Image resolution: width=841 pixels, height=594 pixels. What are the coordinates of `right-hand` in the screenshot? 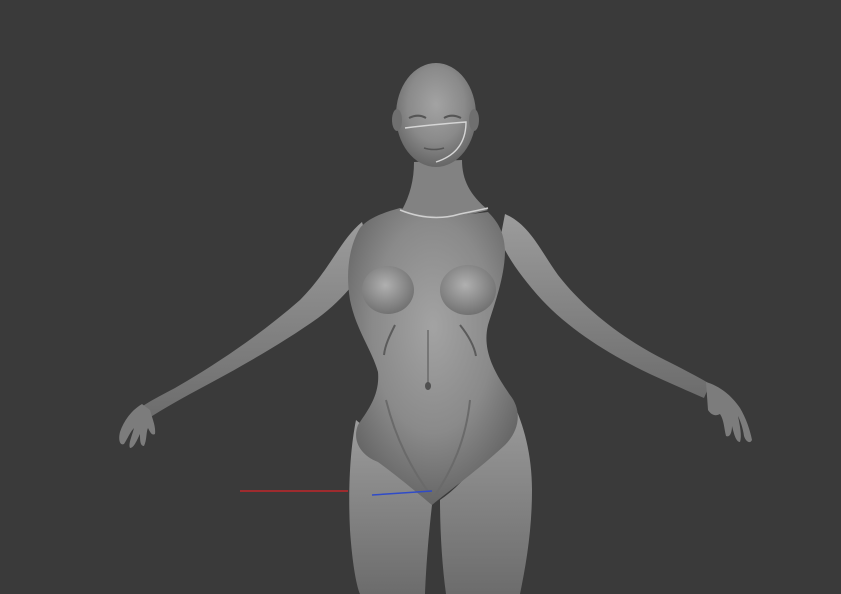 It's located at (729, 412).